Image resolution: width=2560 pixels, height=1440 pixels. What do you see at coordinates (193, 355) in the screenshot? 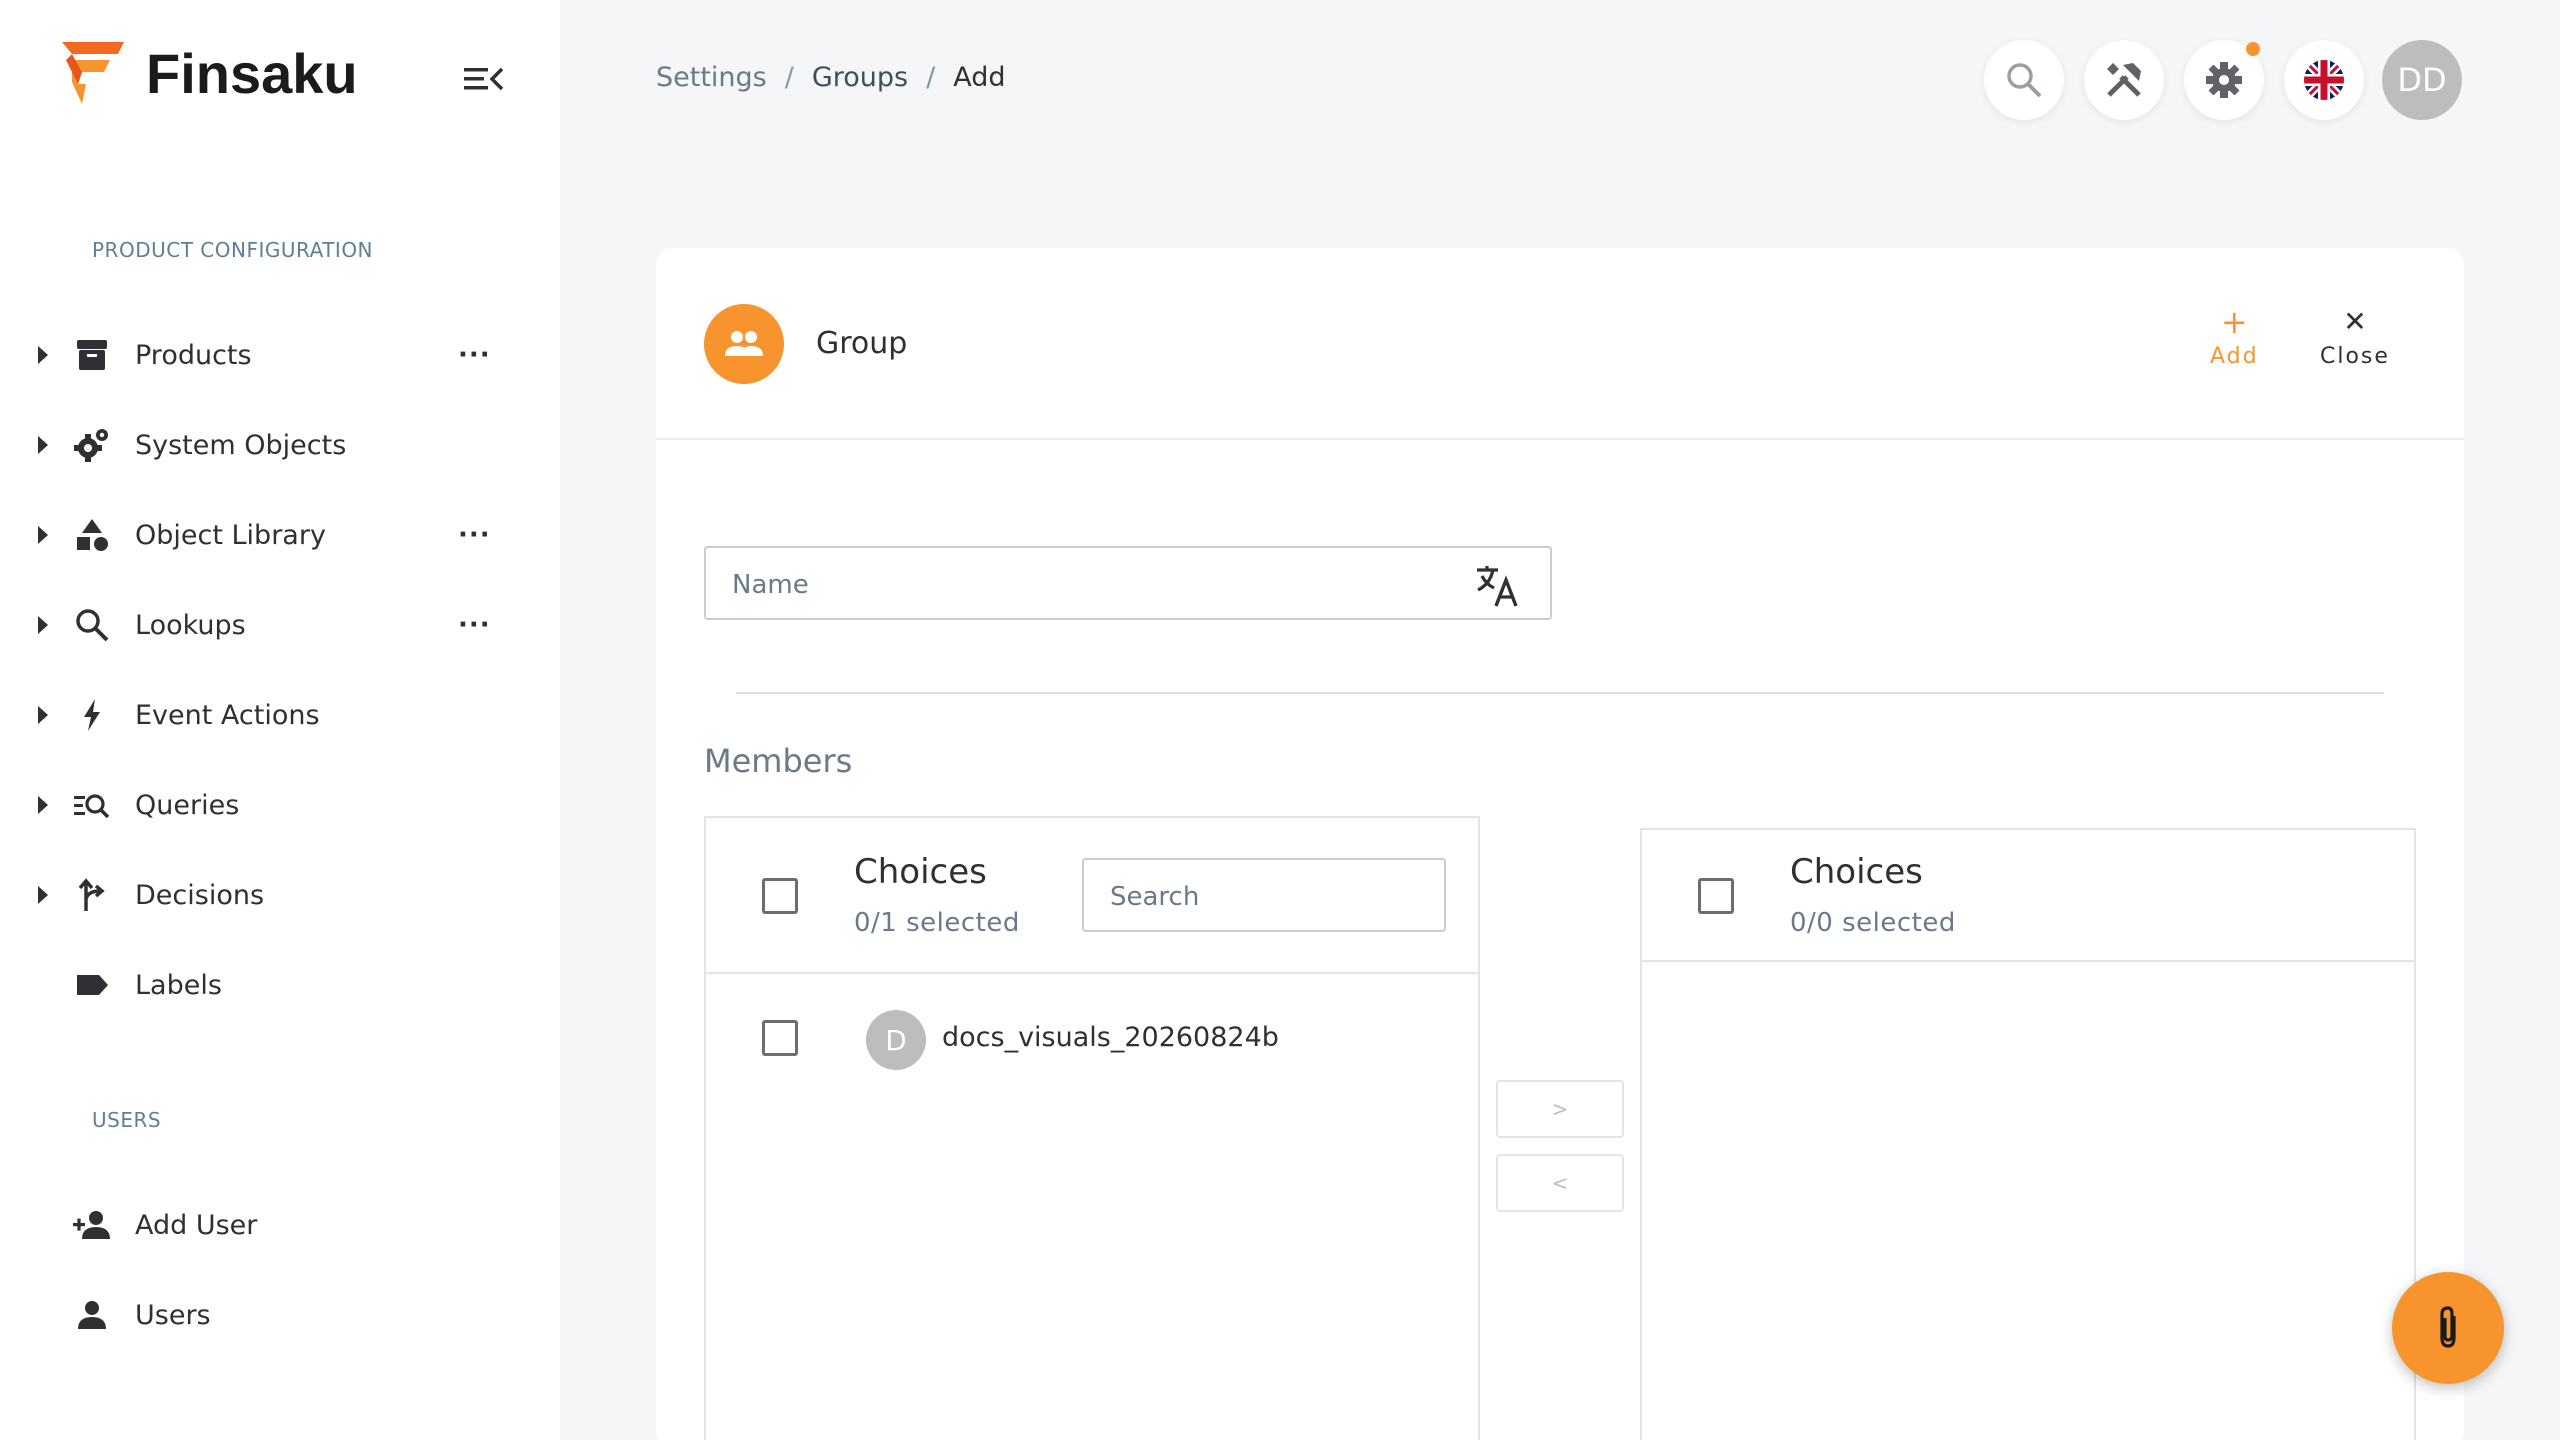
I see `sidebar-item-label: Products` at bounding box center [193, 355].